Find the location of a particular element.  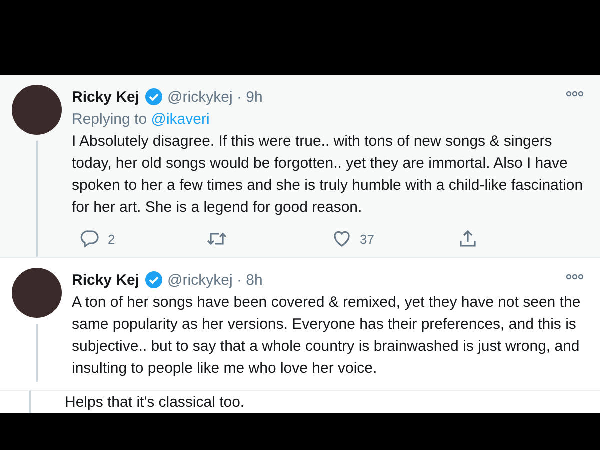

share-icon is located at coordinates (468, 239).